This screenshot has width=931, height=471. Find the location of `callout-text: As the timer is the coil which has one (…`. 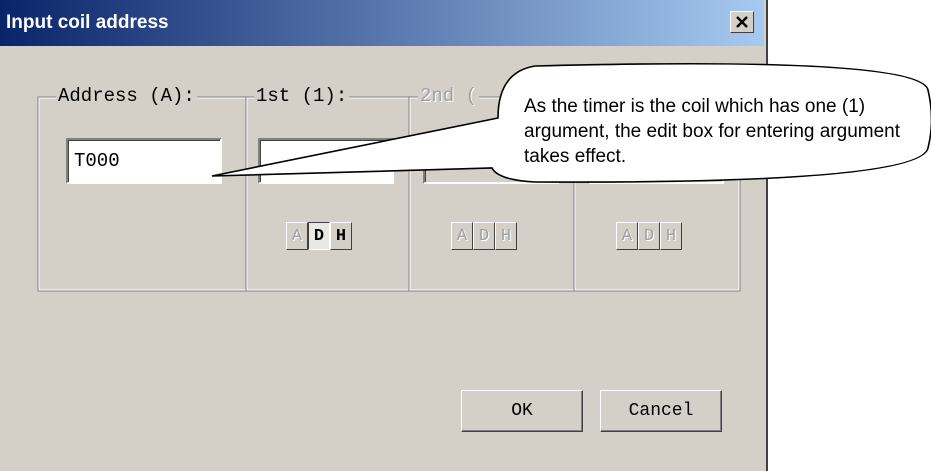

callout-text: As the timer is the coil which has one (… is located at coordinates (712, 131).